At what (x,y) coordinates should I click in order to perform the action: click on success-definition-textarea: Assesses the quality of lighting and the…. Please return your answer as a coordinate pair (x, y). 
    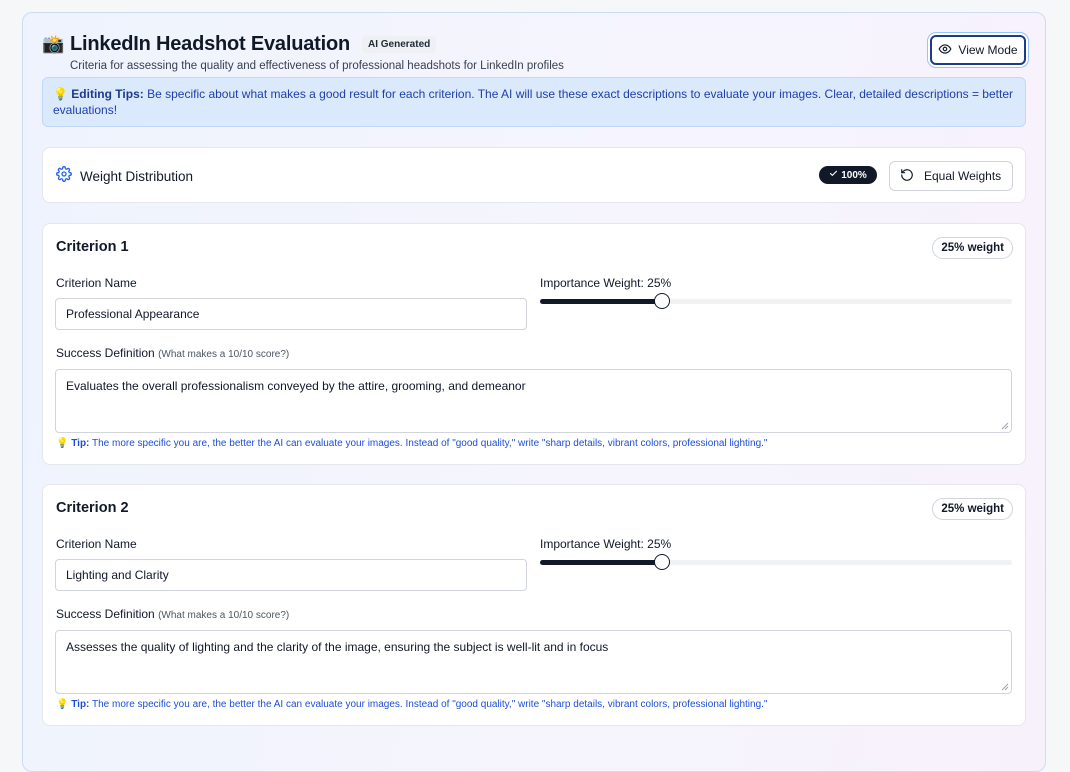
    Looking at the image, I should click on (533, 662).